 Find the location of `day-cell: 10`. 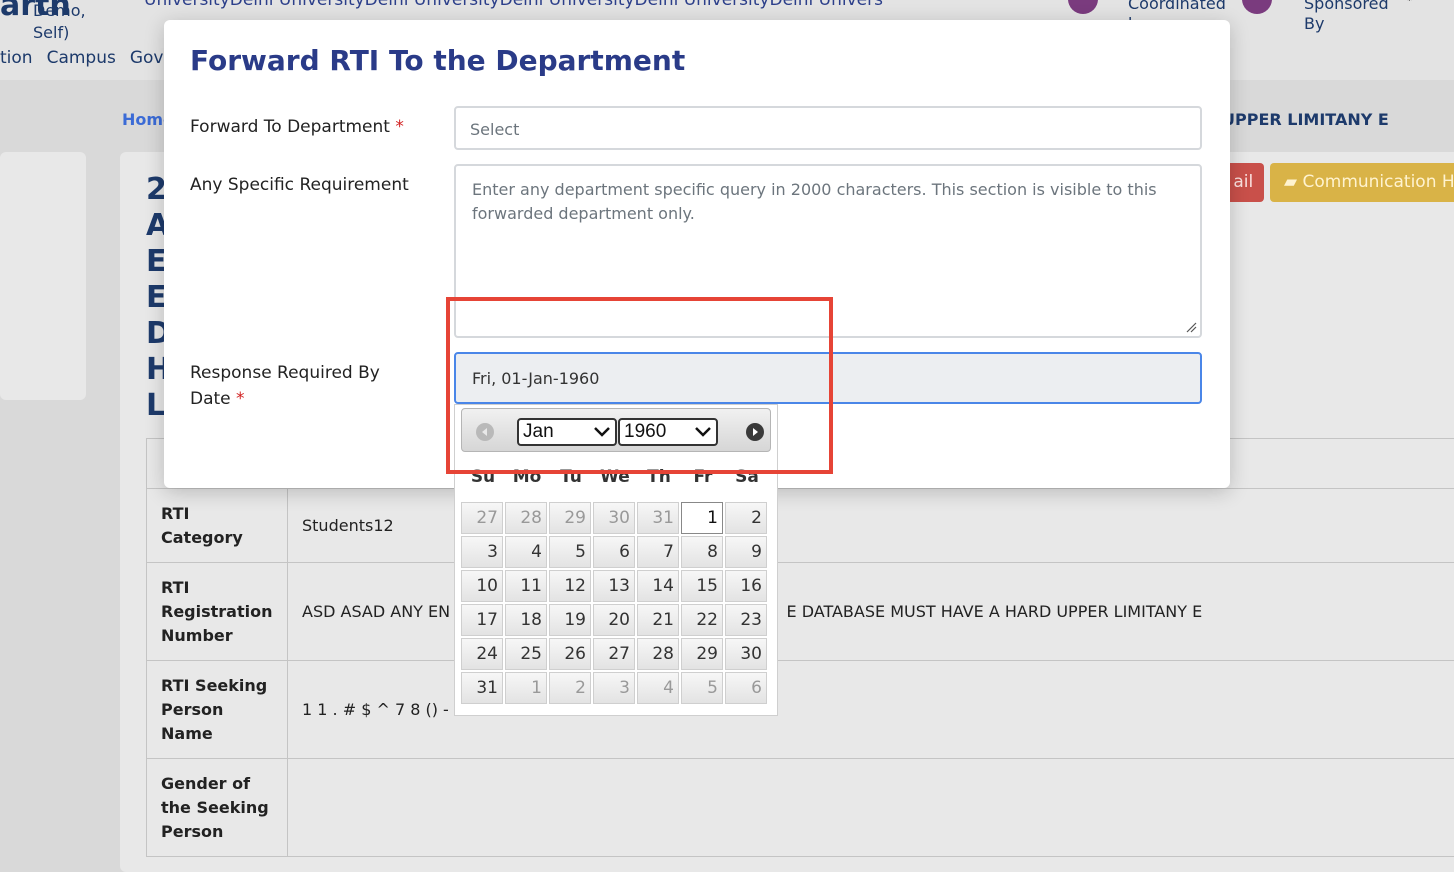

day-cell: 10 is located at coordinates (482, 586).